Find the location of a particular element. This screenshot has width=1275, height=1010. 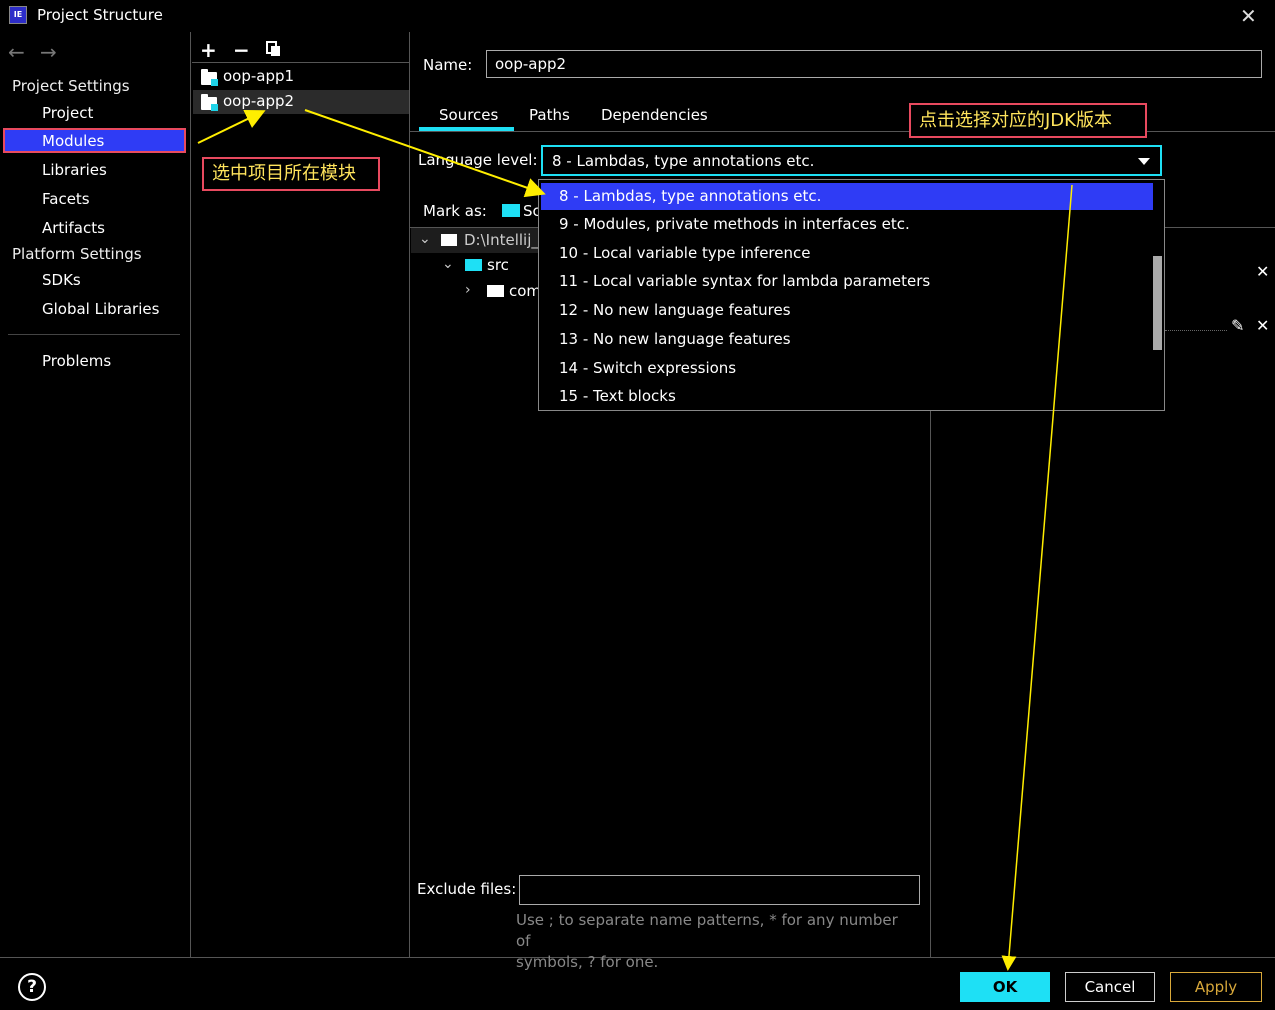

module-label: oop-app2 is located at coordinates (259, 101).